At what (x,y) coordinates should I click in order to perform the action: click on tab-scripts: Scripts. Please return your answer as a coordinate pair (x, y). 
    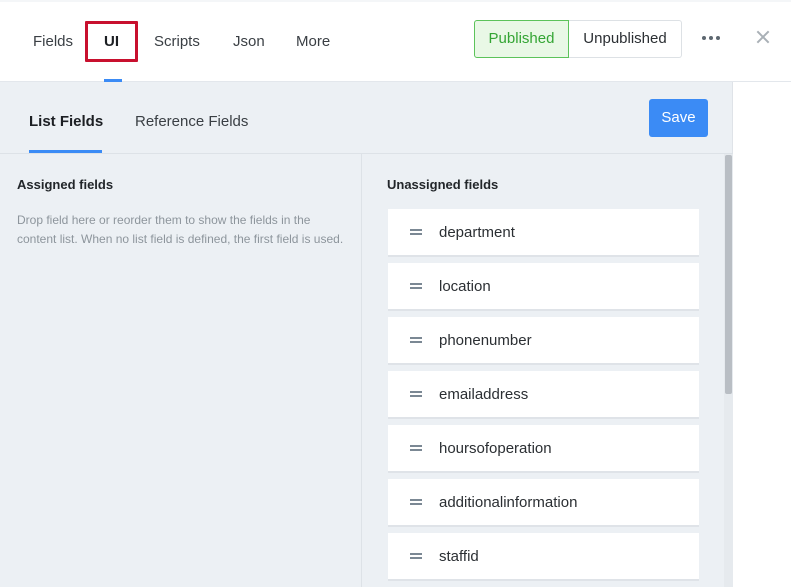
    Looking at the image, I should click on (177, 41).